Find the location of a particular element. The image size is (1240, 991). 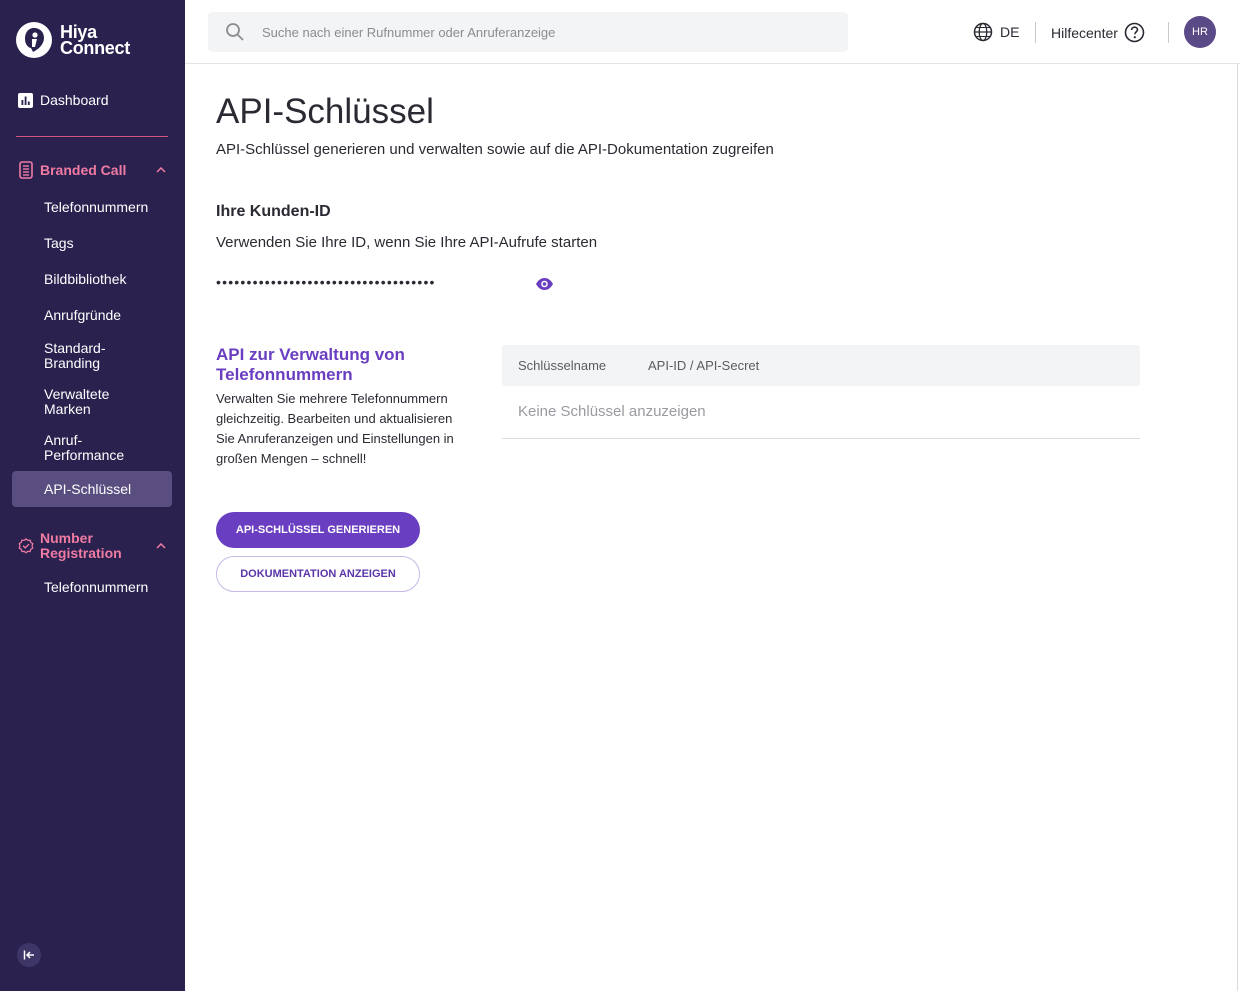

column-header-key-name: Schlüsselname is located at coordinates (562, 365).